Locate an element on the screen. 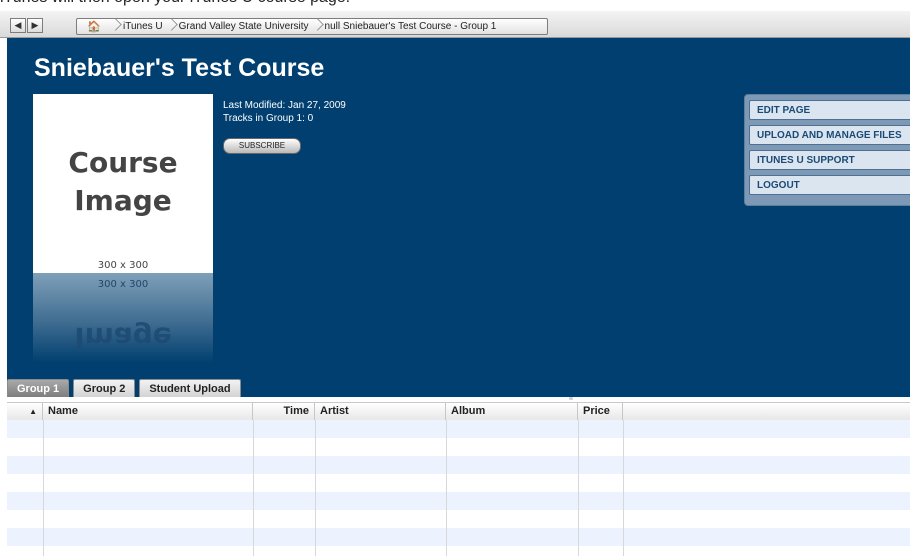 This screenshot has width=910, height=556. back-button: ◀ is located at coordinates (18, 25).